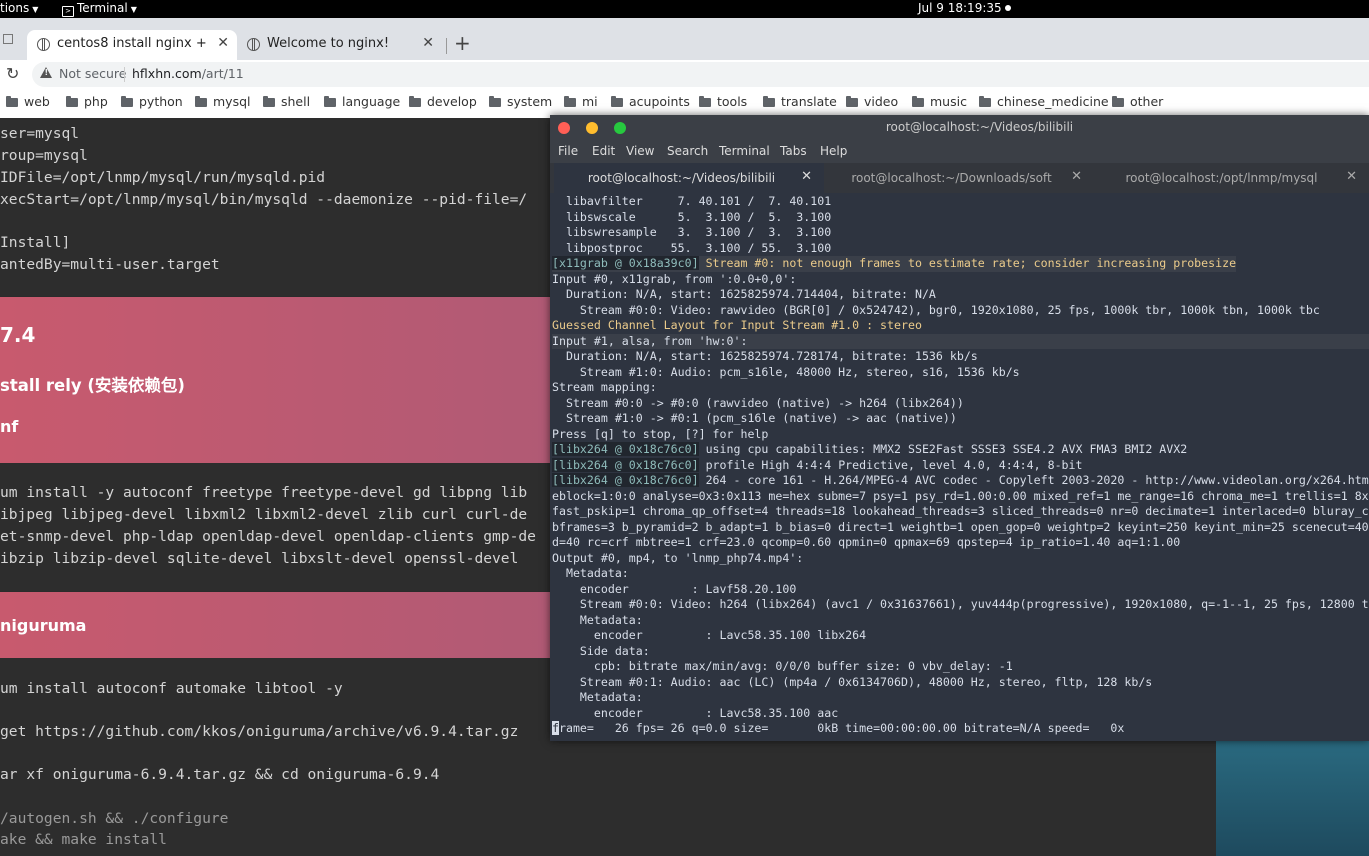 The height and width of the screenshot is (856, 1369). Describe the element at coordinates (960, 8) in the screenshot. I see `clock-label: Jul 9 18:19:35` at that location.